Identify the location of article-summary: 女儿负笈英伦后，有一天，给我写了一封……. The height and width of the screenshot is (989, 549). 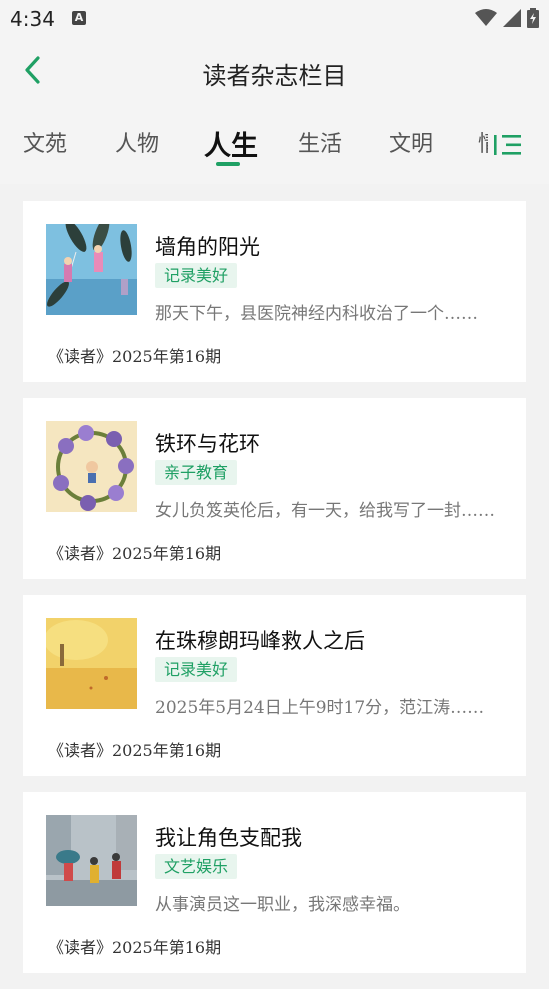
(325, 511).